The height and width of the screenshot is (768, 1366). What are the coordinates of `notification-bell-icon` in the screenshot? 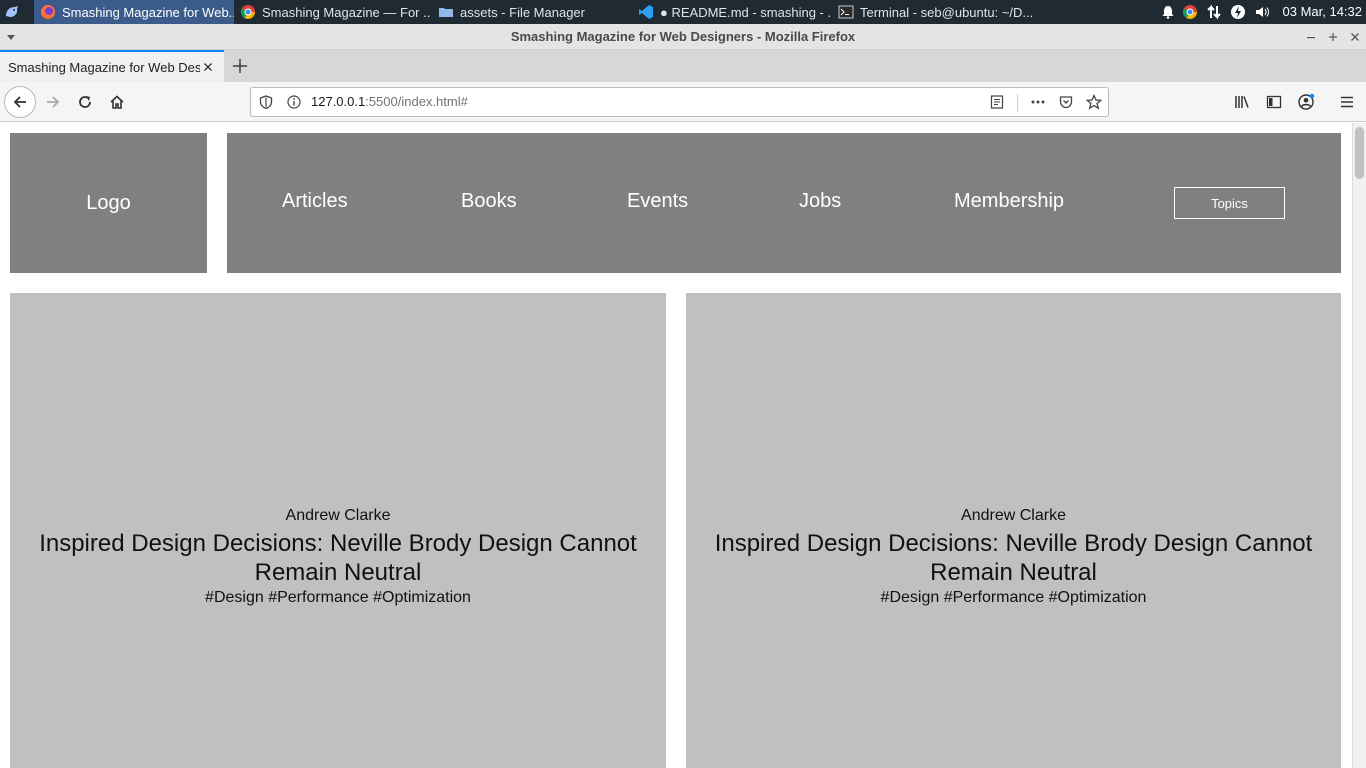 It's located at (1168, 12).